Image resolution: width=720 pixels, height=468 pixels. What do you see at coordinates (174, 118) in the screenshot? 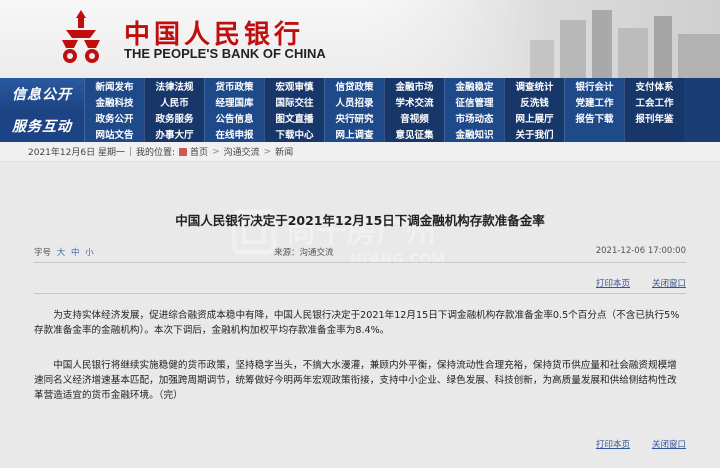
I see `nav-link-gov-service: 政务服务` at bounding box center [174, 118].